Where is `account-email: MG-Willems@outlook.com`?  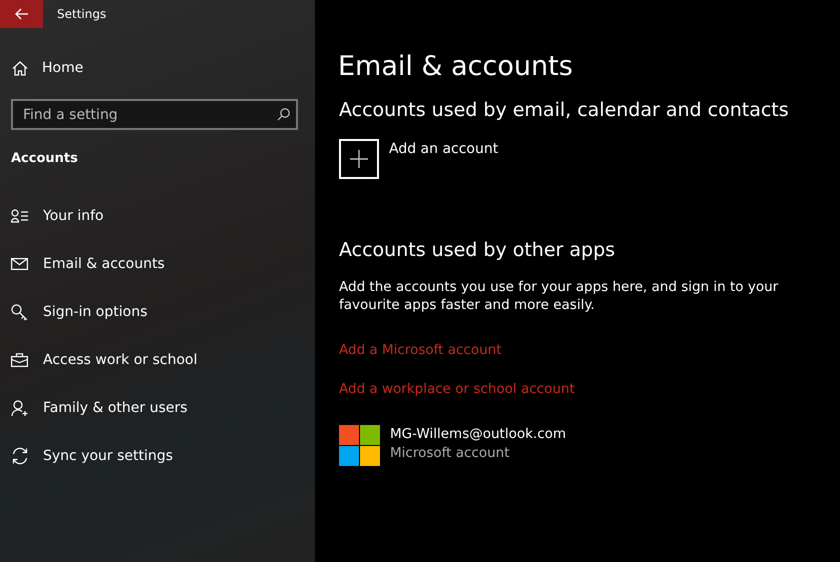
account-email: MG-Willems@outlook.com is located at coordinates (478, 434).